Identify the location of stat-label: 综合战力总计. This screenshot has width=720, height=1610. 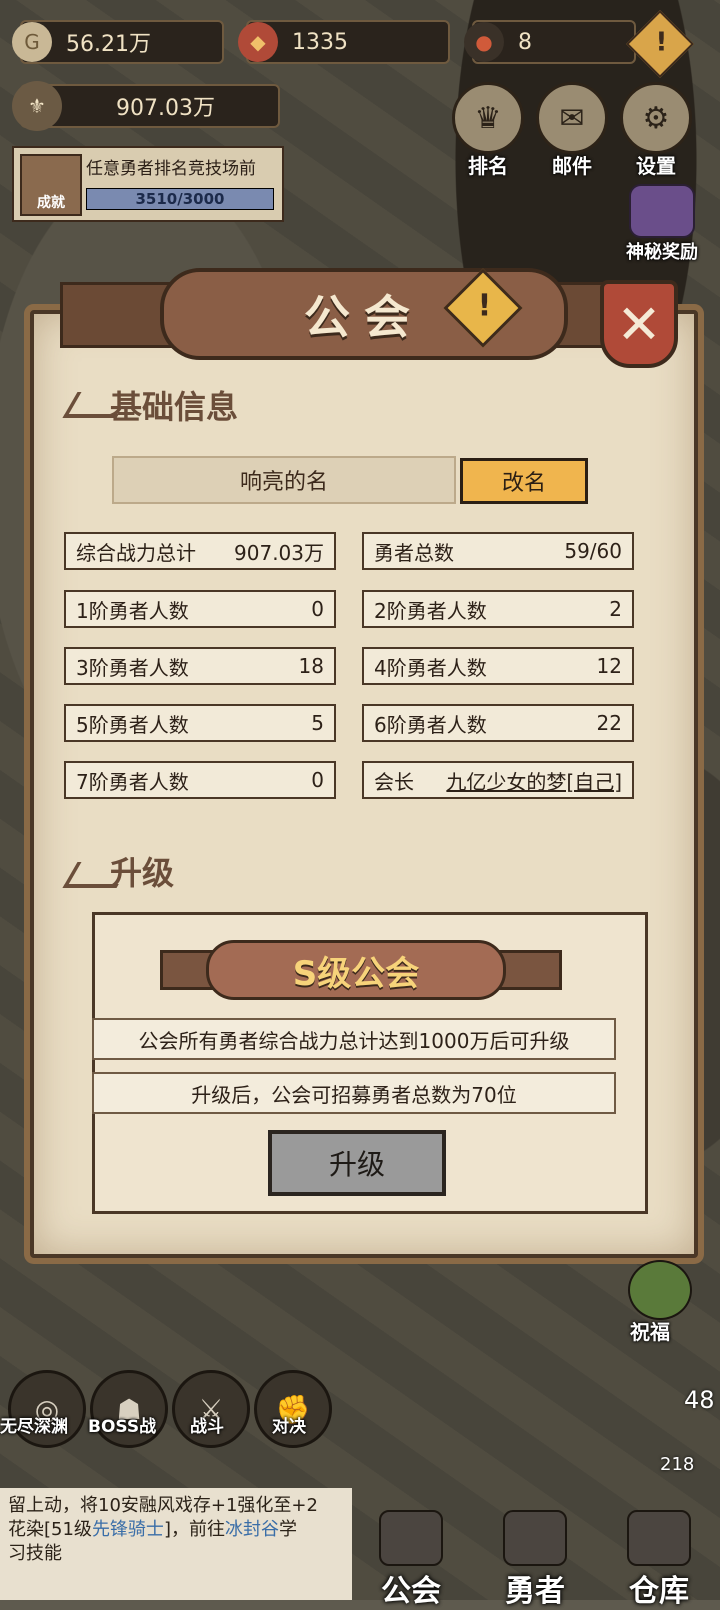
(136, 552).